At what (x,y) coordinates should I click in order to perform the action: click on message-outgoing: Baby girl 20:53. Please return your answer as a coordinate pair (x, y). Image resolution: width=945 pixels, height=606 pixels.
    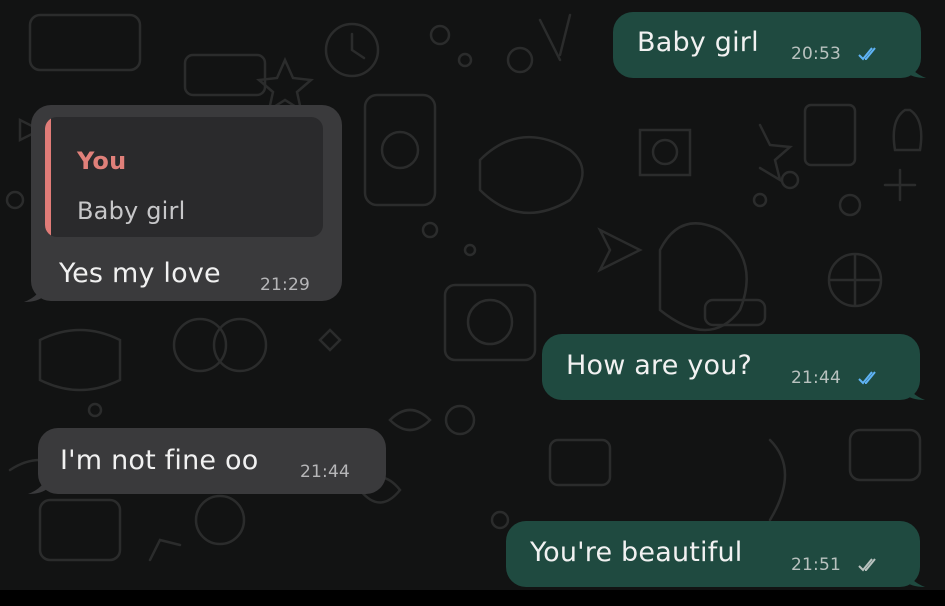
    Looking at the image, I should click on (767, 45).